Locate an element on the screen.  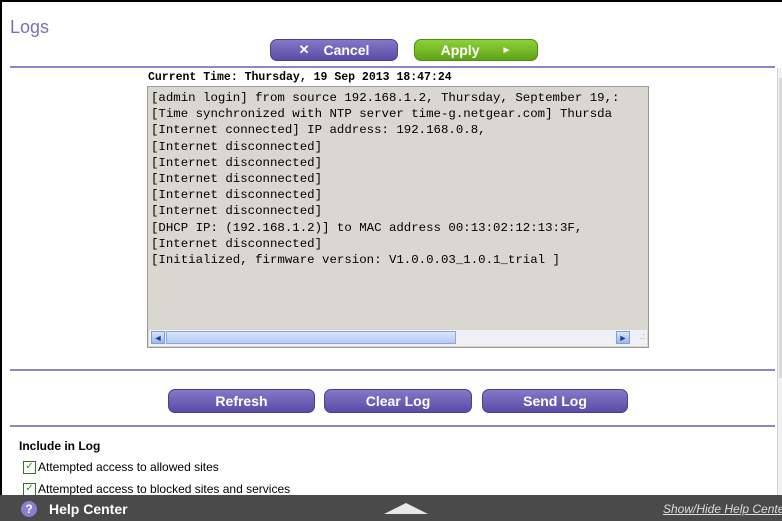
option-allowed-sites: ✓ Attempted access to allowed sites is located at coordinates (121, 467).